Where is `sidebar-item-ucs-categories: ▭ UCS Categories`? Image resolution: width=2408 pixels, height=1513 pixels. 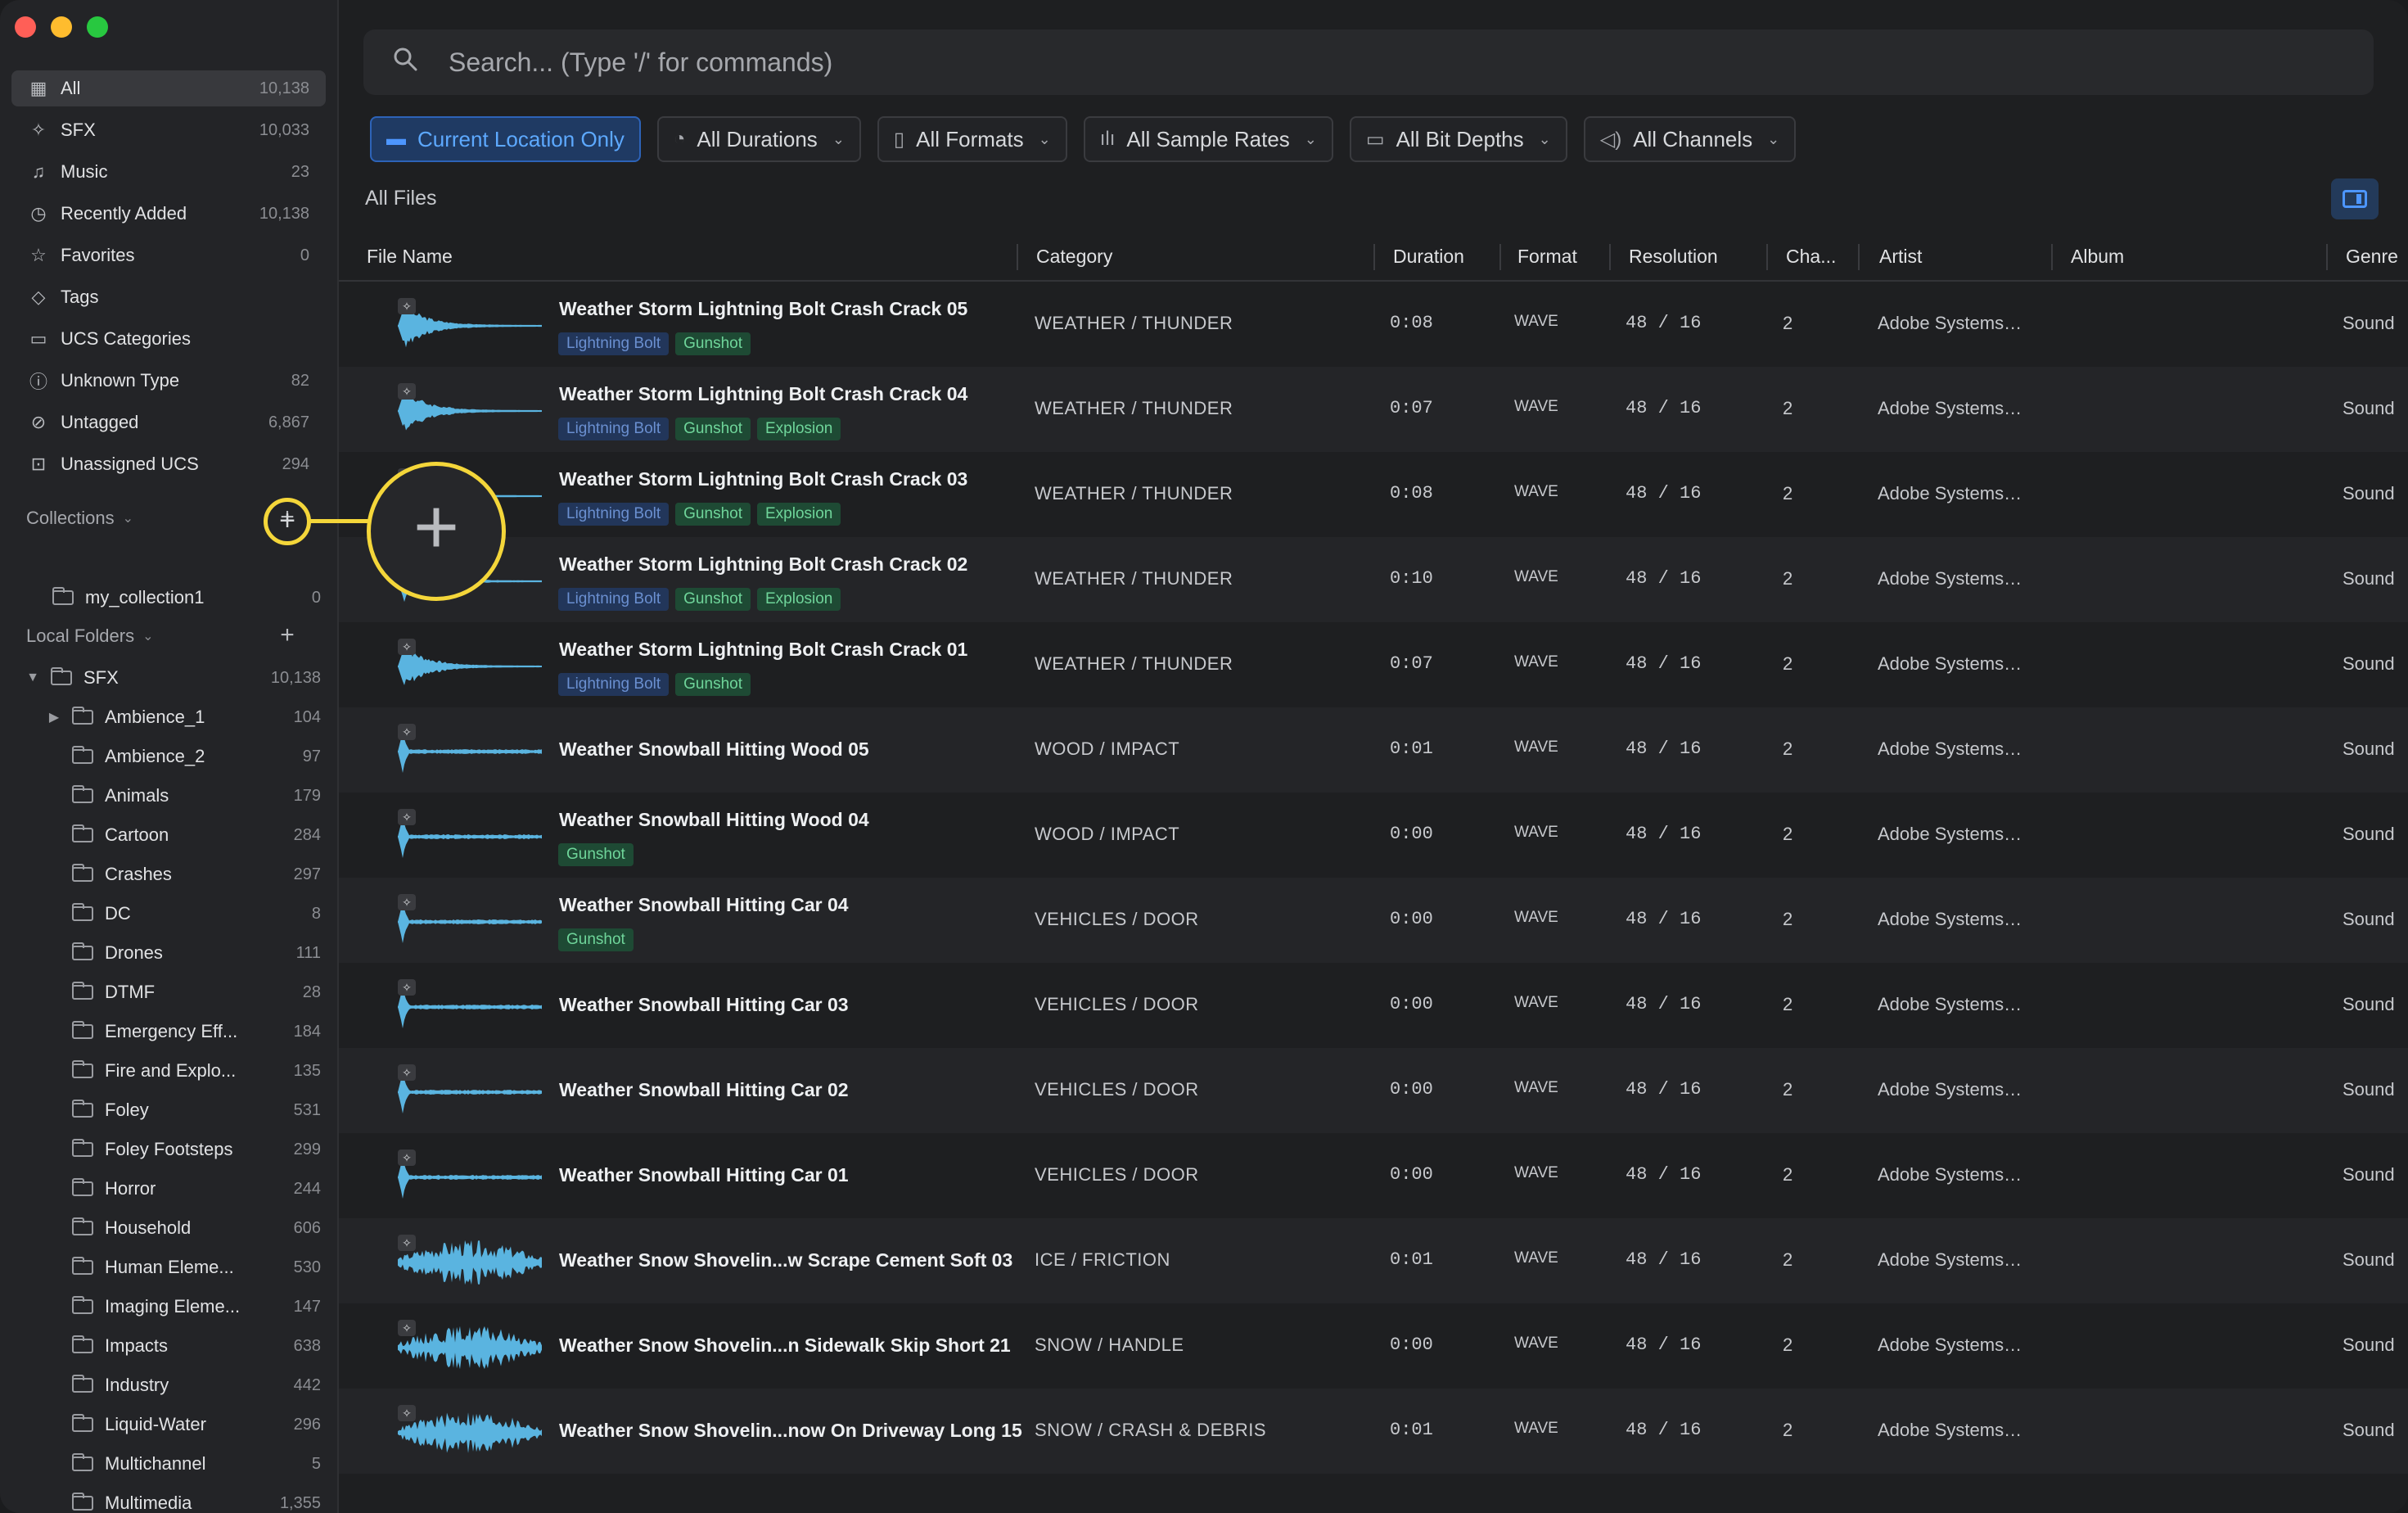
sidebar-item-ucs-categories: ▭ UCS Categories is located at coordinates (168, 339).